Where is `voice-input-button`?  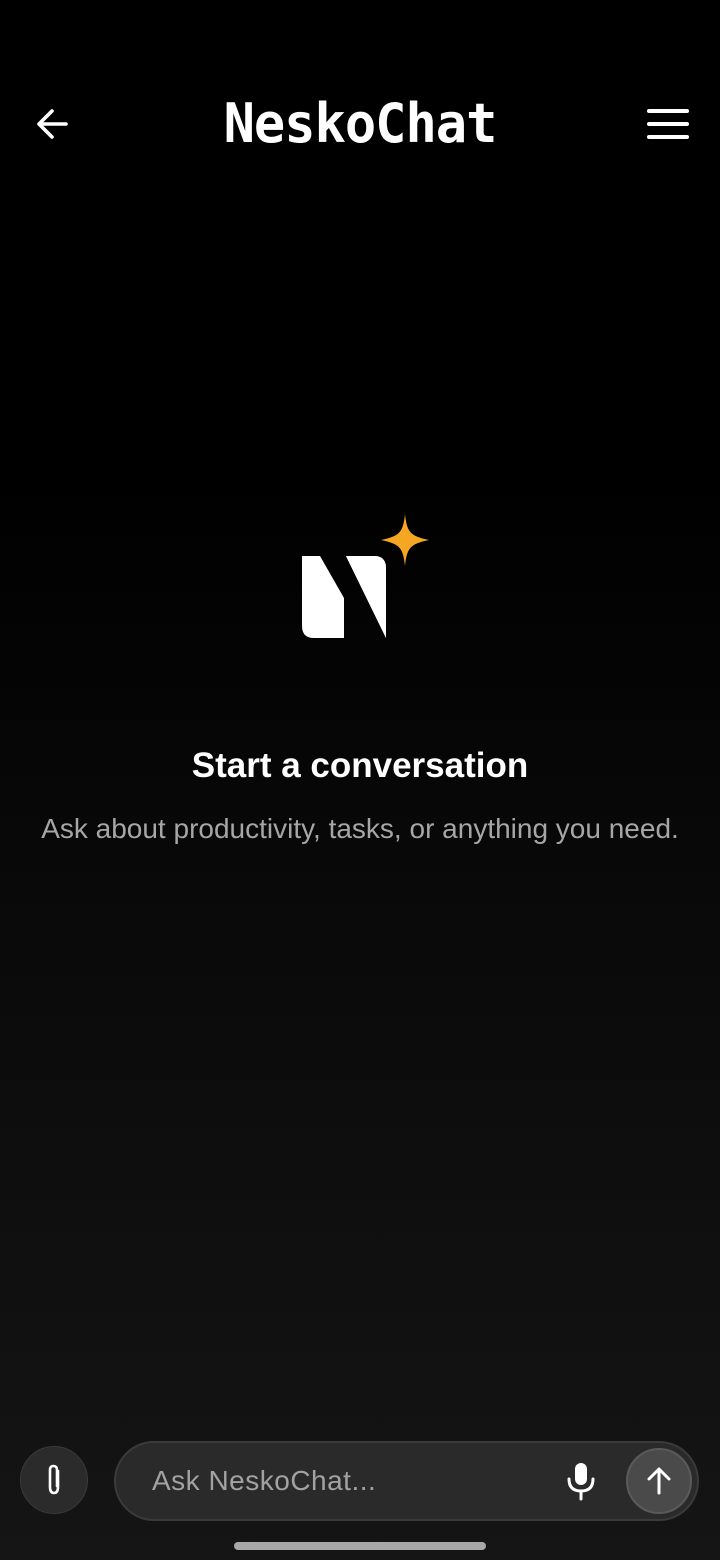 voice-input-button is located at coordinates (581, 1481).